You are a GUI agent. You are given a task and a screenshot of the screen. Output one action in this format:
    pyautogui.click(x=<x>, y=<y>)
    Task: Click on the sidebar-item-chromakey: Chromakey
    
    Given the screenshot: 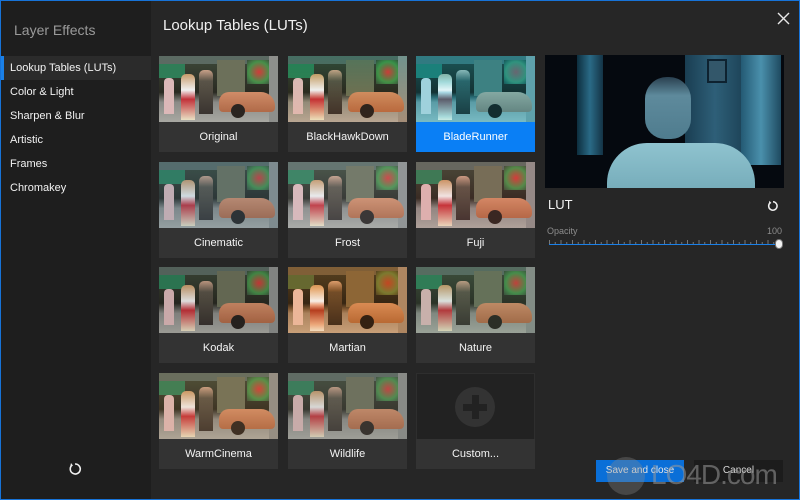 What is the action you would take?
    pyautogui.click(x=76, y=188)
    